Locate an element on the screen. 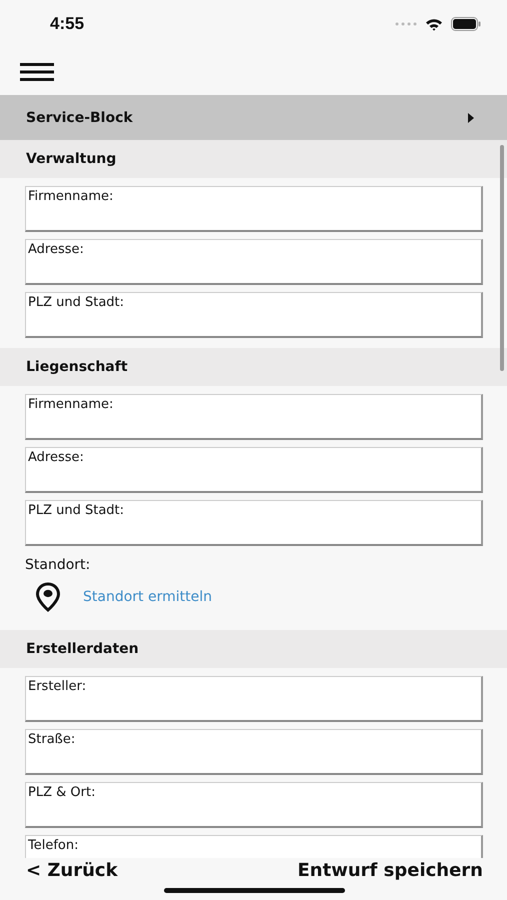 The width and height of the screenshot is (507, 900). field-label: Standort: is located at coordinates (58, 565).